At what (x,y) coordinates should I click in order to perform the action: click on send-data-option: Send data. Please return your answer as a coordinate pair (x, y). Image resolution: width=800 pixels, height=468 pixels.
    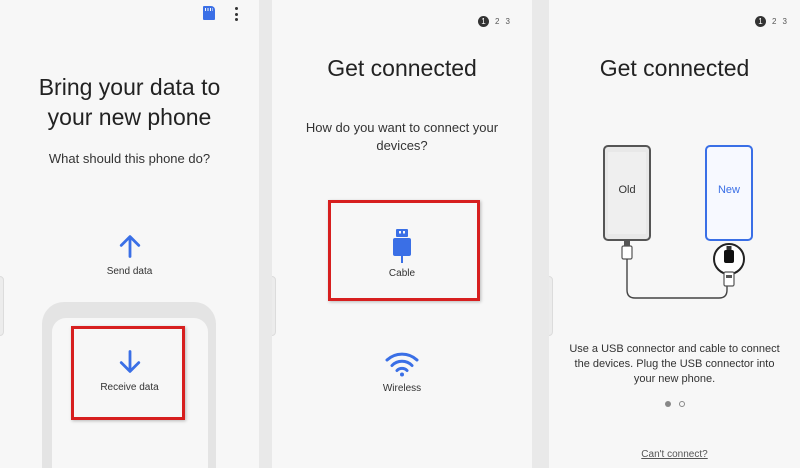
    Looking at the image, I should click on (129, 254).